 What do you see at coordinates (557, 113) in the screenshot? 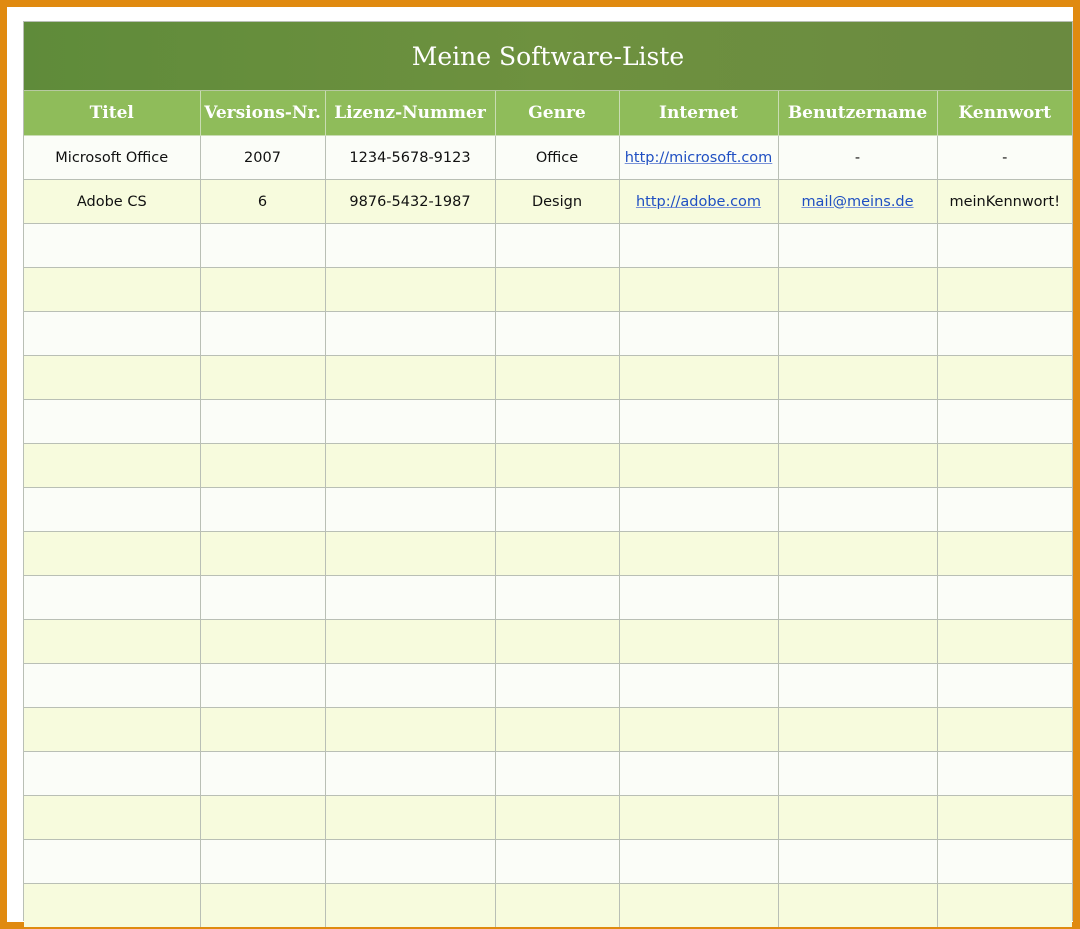
I see `column-header-genre: Genre` at bounding box center [557, 113].